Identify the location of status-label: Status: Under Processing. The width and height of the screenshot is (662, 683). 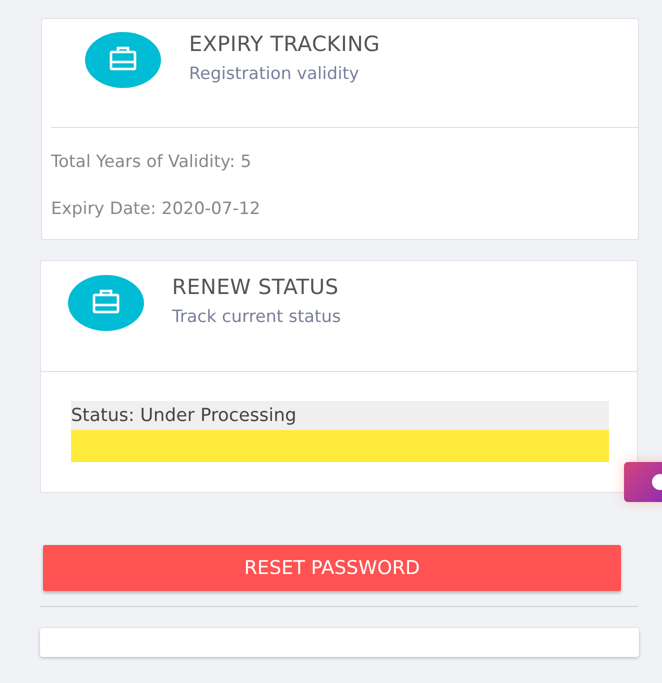
(340, 415).